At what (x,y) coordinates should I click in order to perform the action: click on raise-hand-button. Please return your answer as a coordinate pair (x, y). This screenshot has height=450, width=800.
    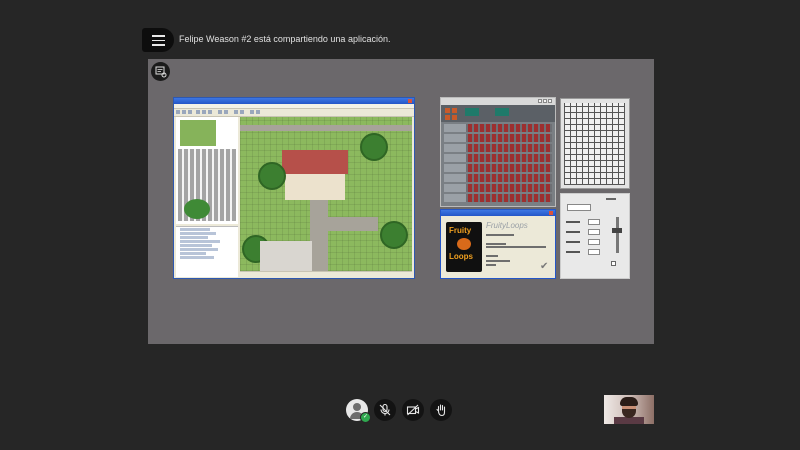
    Looking at the image, I should click on (441, 410).